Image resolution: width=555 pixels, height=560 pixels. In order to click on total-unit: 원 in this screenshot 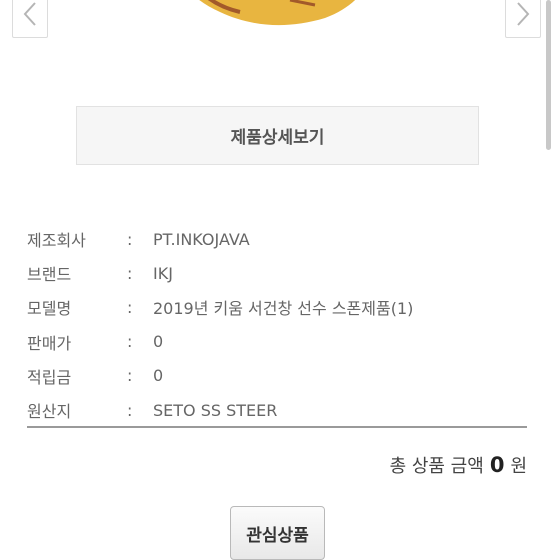, I will do `click(518, 466)`.